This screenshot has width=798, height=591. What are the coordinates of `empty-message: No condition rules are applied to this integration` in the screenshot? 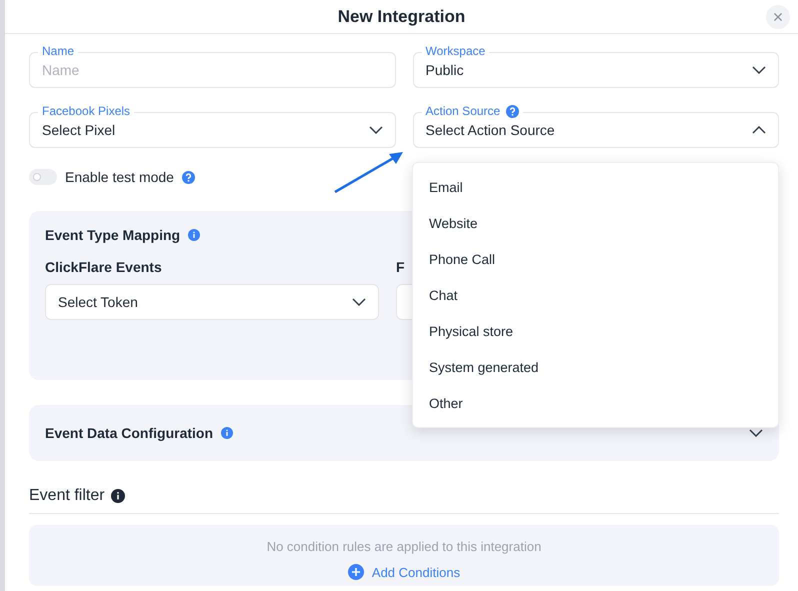 It's located at (404, 546).